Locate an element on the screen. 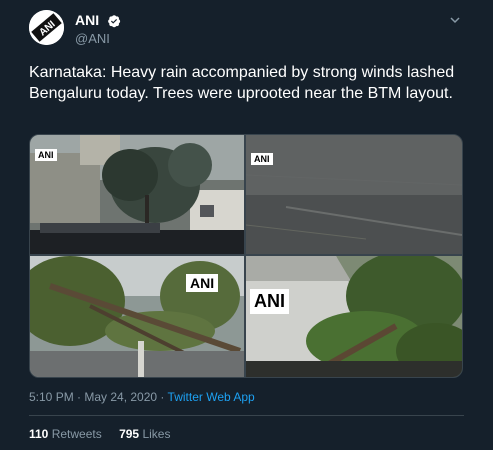  verified-badge-icon is located at coordinates (113, 21).